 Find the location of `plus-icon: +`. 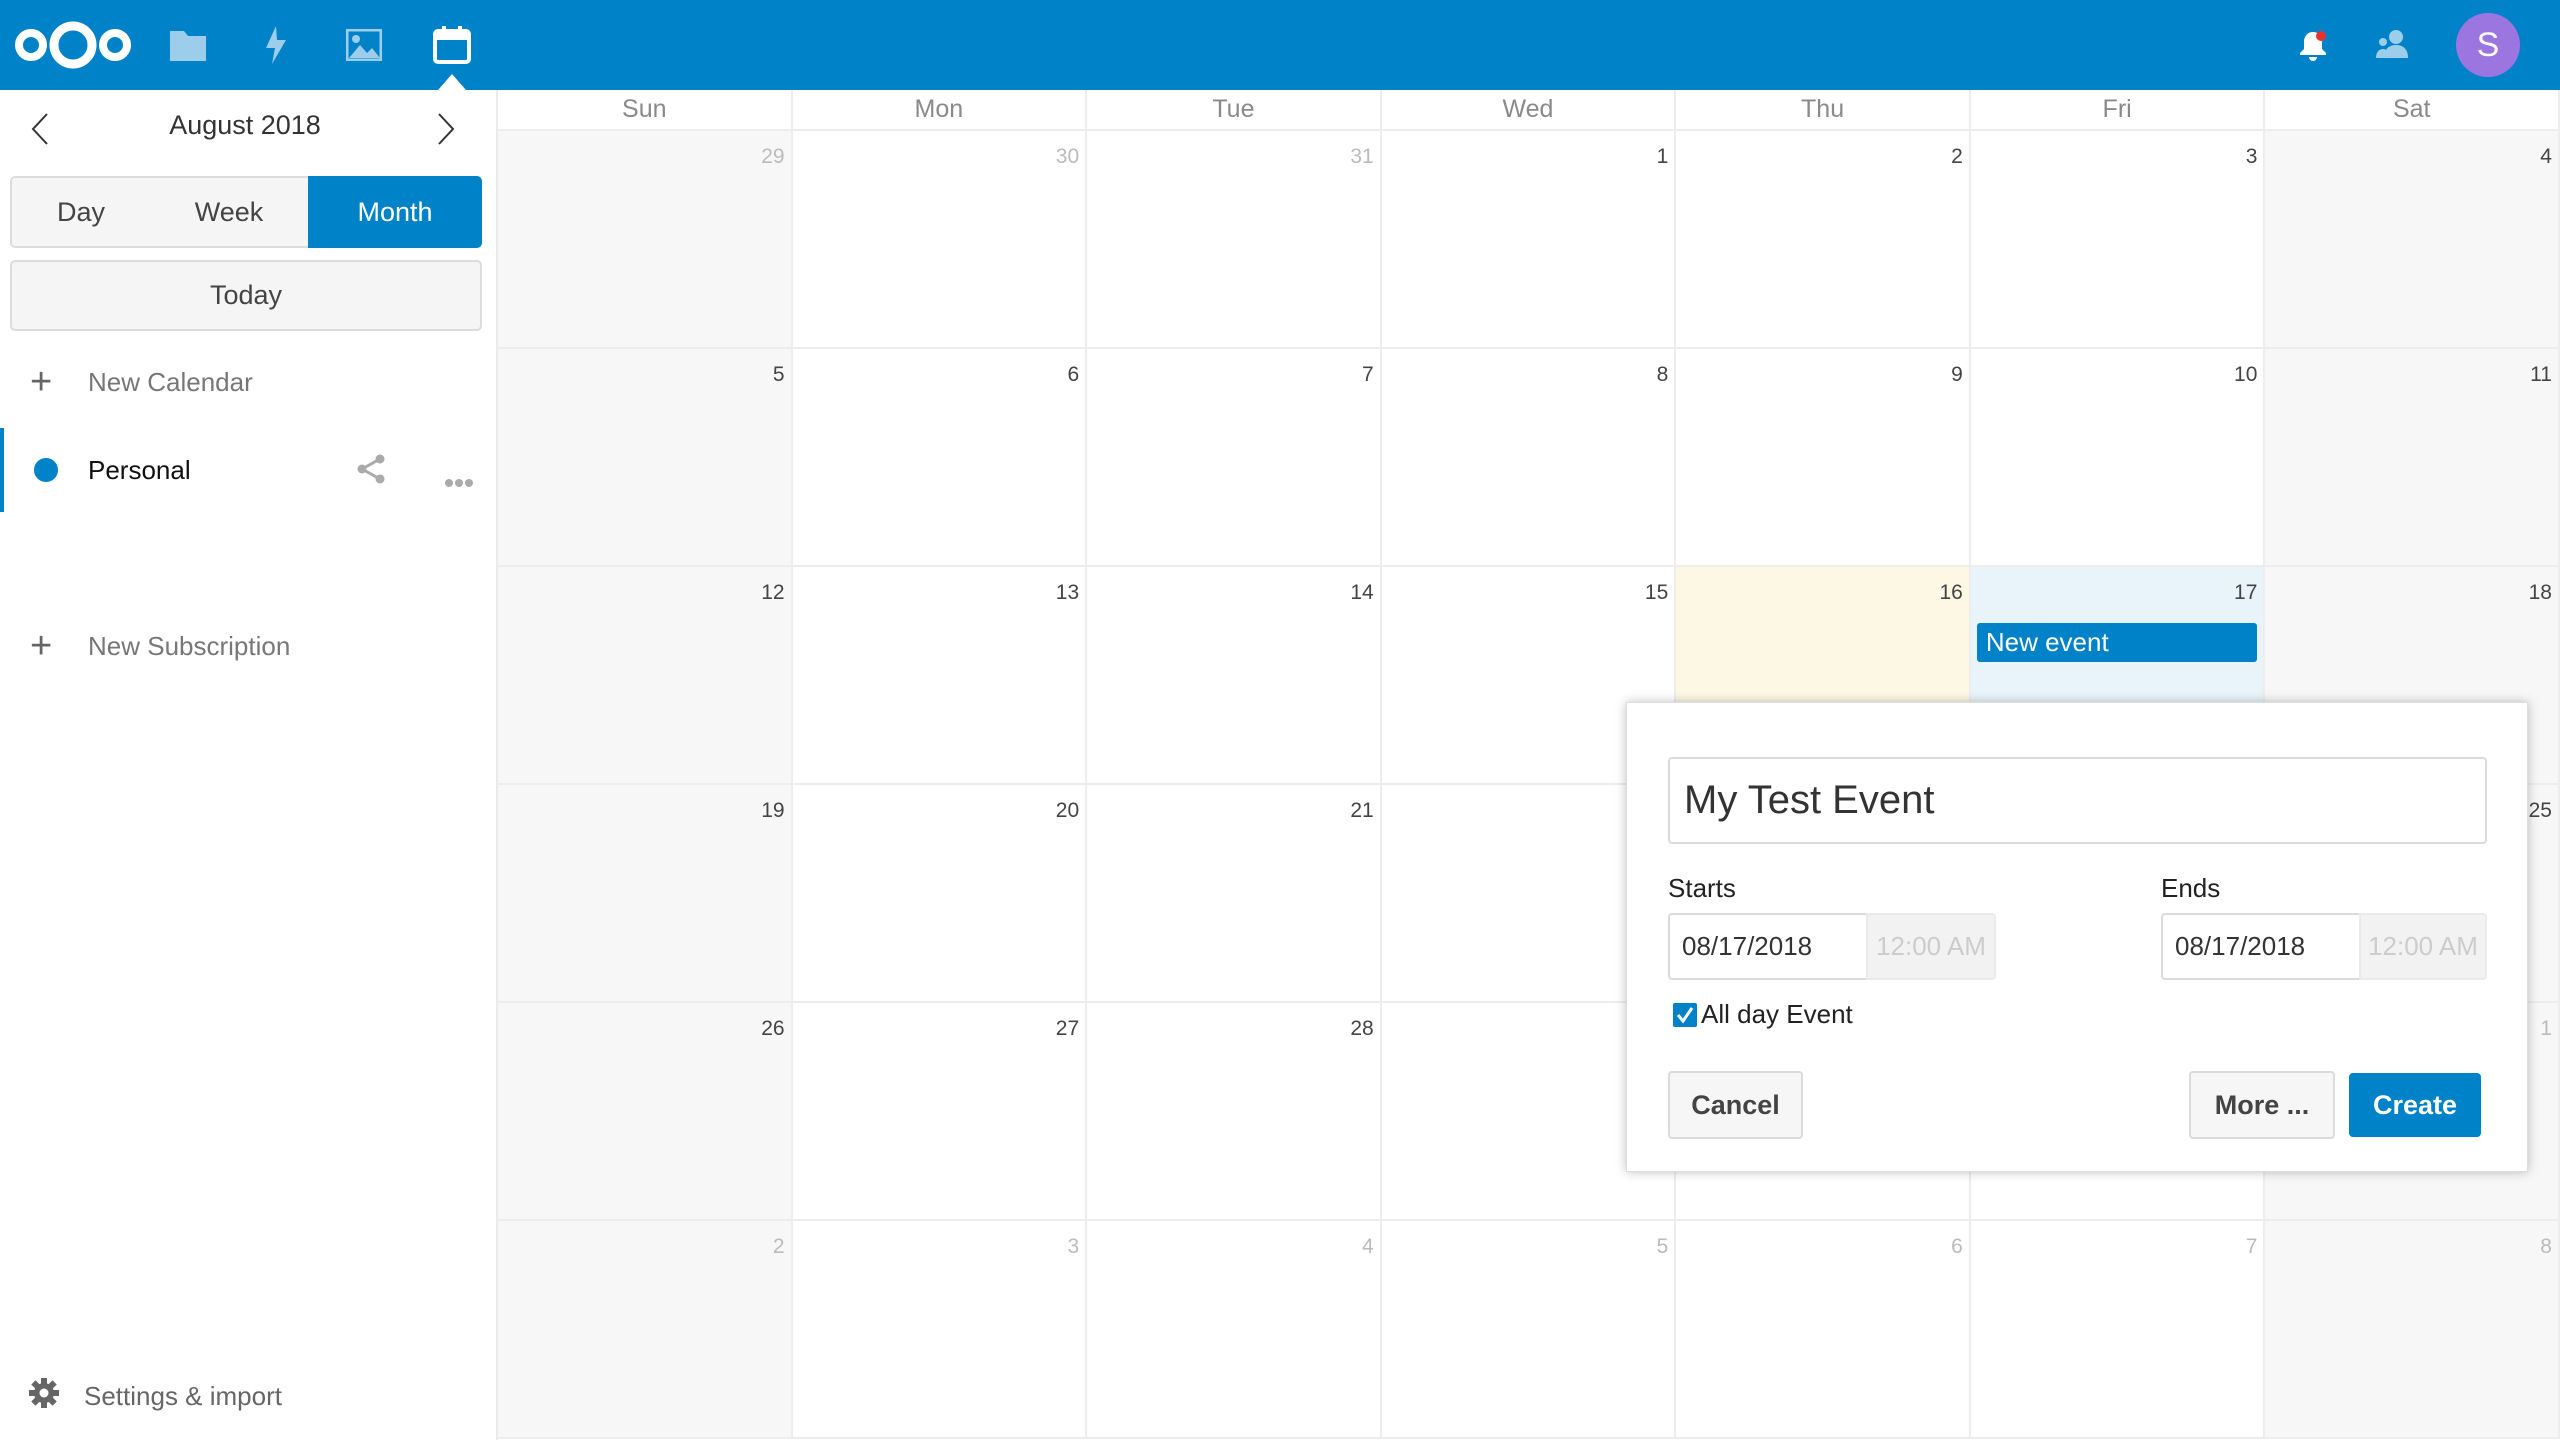

plus-icon: + is located at coordinates (41, 646).